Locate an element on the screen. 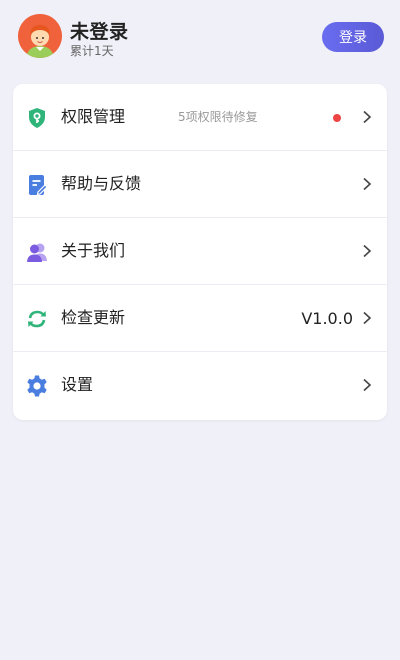 Image resolution: width=400 pixels, height=660 pixels. permission-status: 5项权限待修复 is located at coordinates (218, 117).